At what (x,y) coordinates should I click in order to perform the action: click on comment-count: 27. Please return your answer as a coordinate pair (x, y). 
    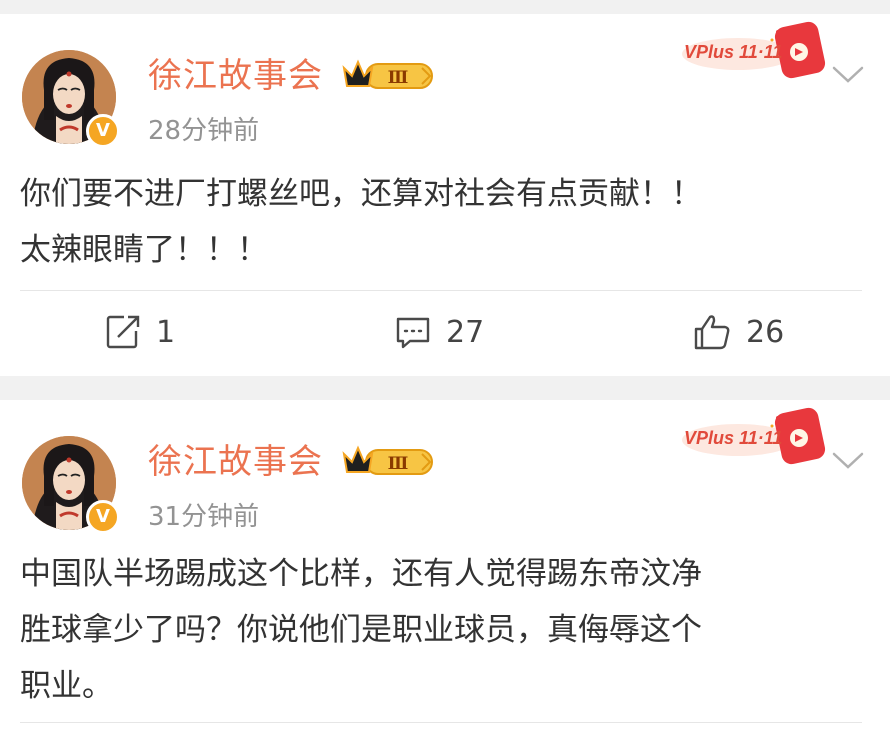
    Looking at the image, I should click on (465, 332).